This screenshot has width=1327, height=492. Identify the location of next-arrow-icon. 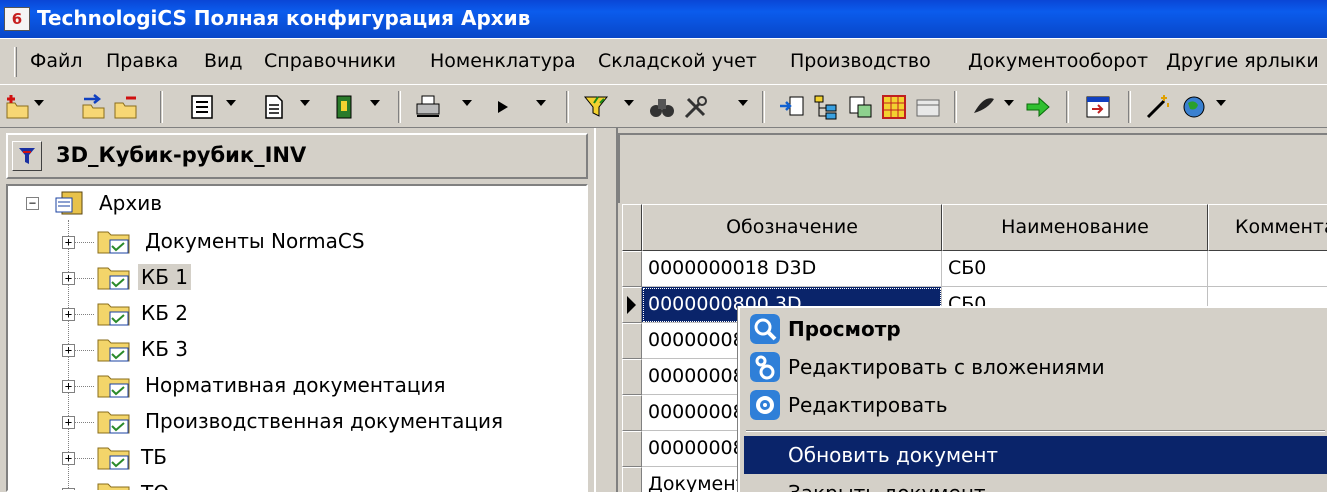
(1038, 107).